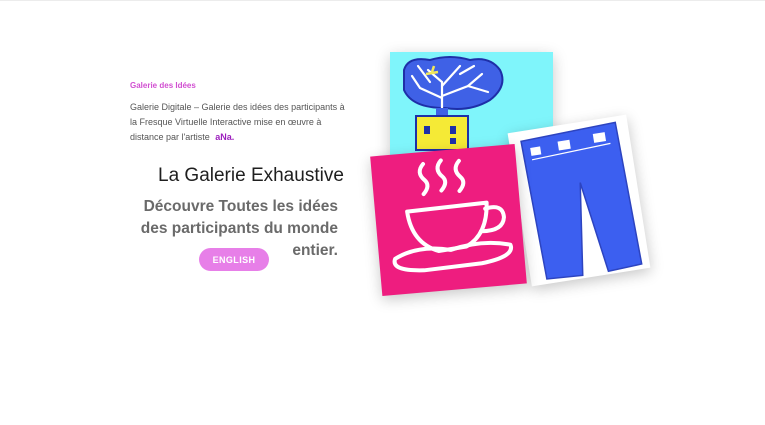 This screenshot has height=425, width=765. I want to click on english-button: ENGLISH, so click(234, 259).